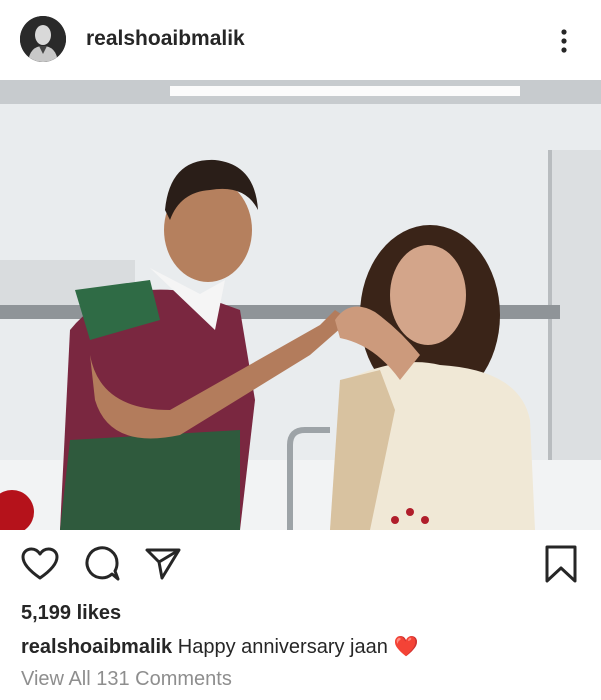 This screenshot has width=601, height=700. Describe the element at coordinates (96, 647) in the screenshot. I see `caption-author: realshoaibmalik` at that location.